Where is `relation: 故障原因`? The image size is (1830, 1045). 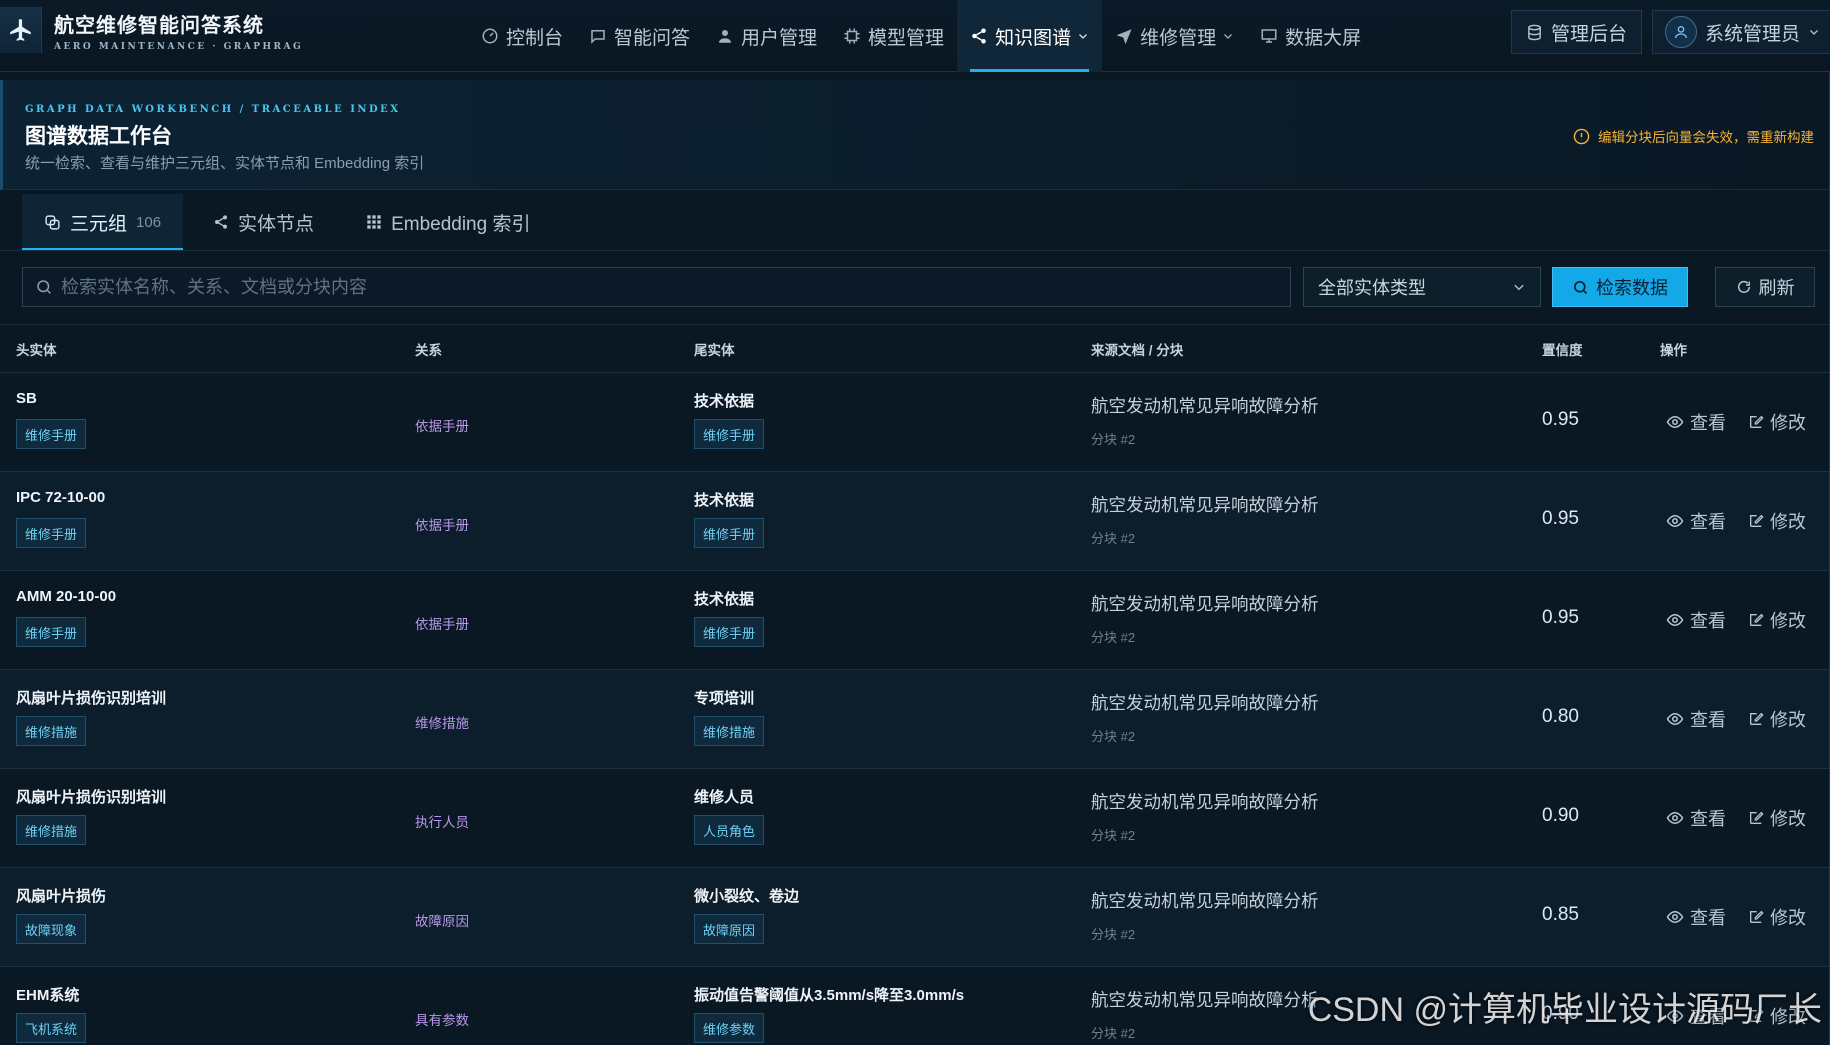
relation: 故障原因 is located at coordinates (442, 921).